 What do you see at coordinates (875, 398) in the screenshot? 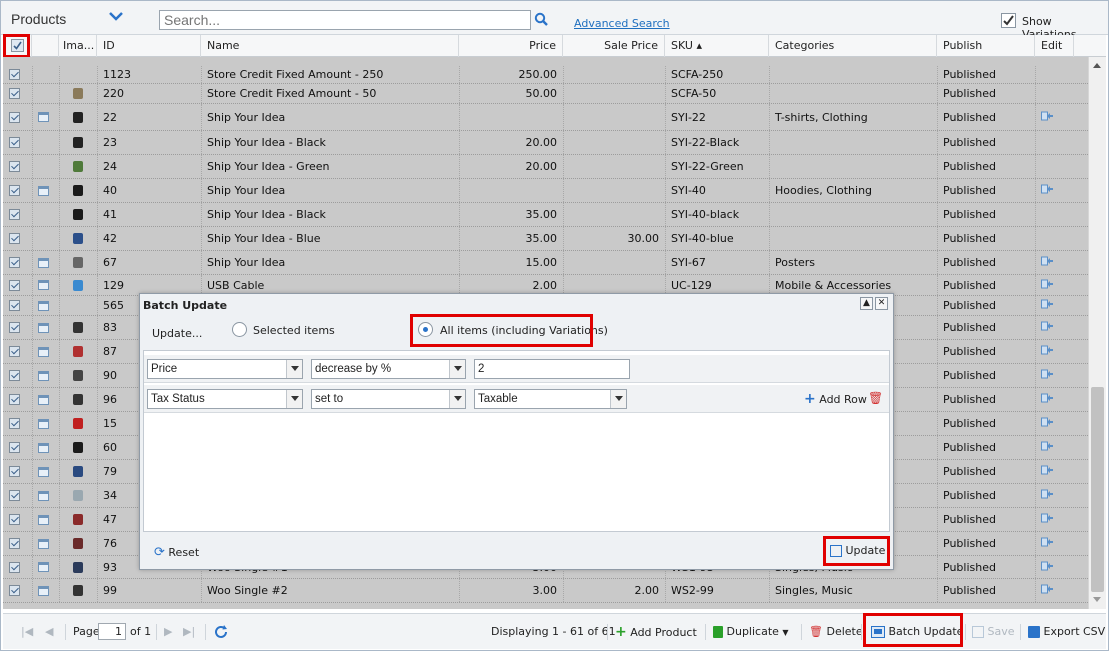
I see `delete-row-icon: 🗑` at bounding box center [875, 398].